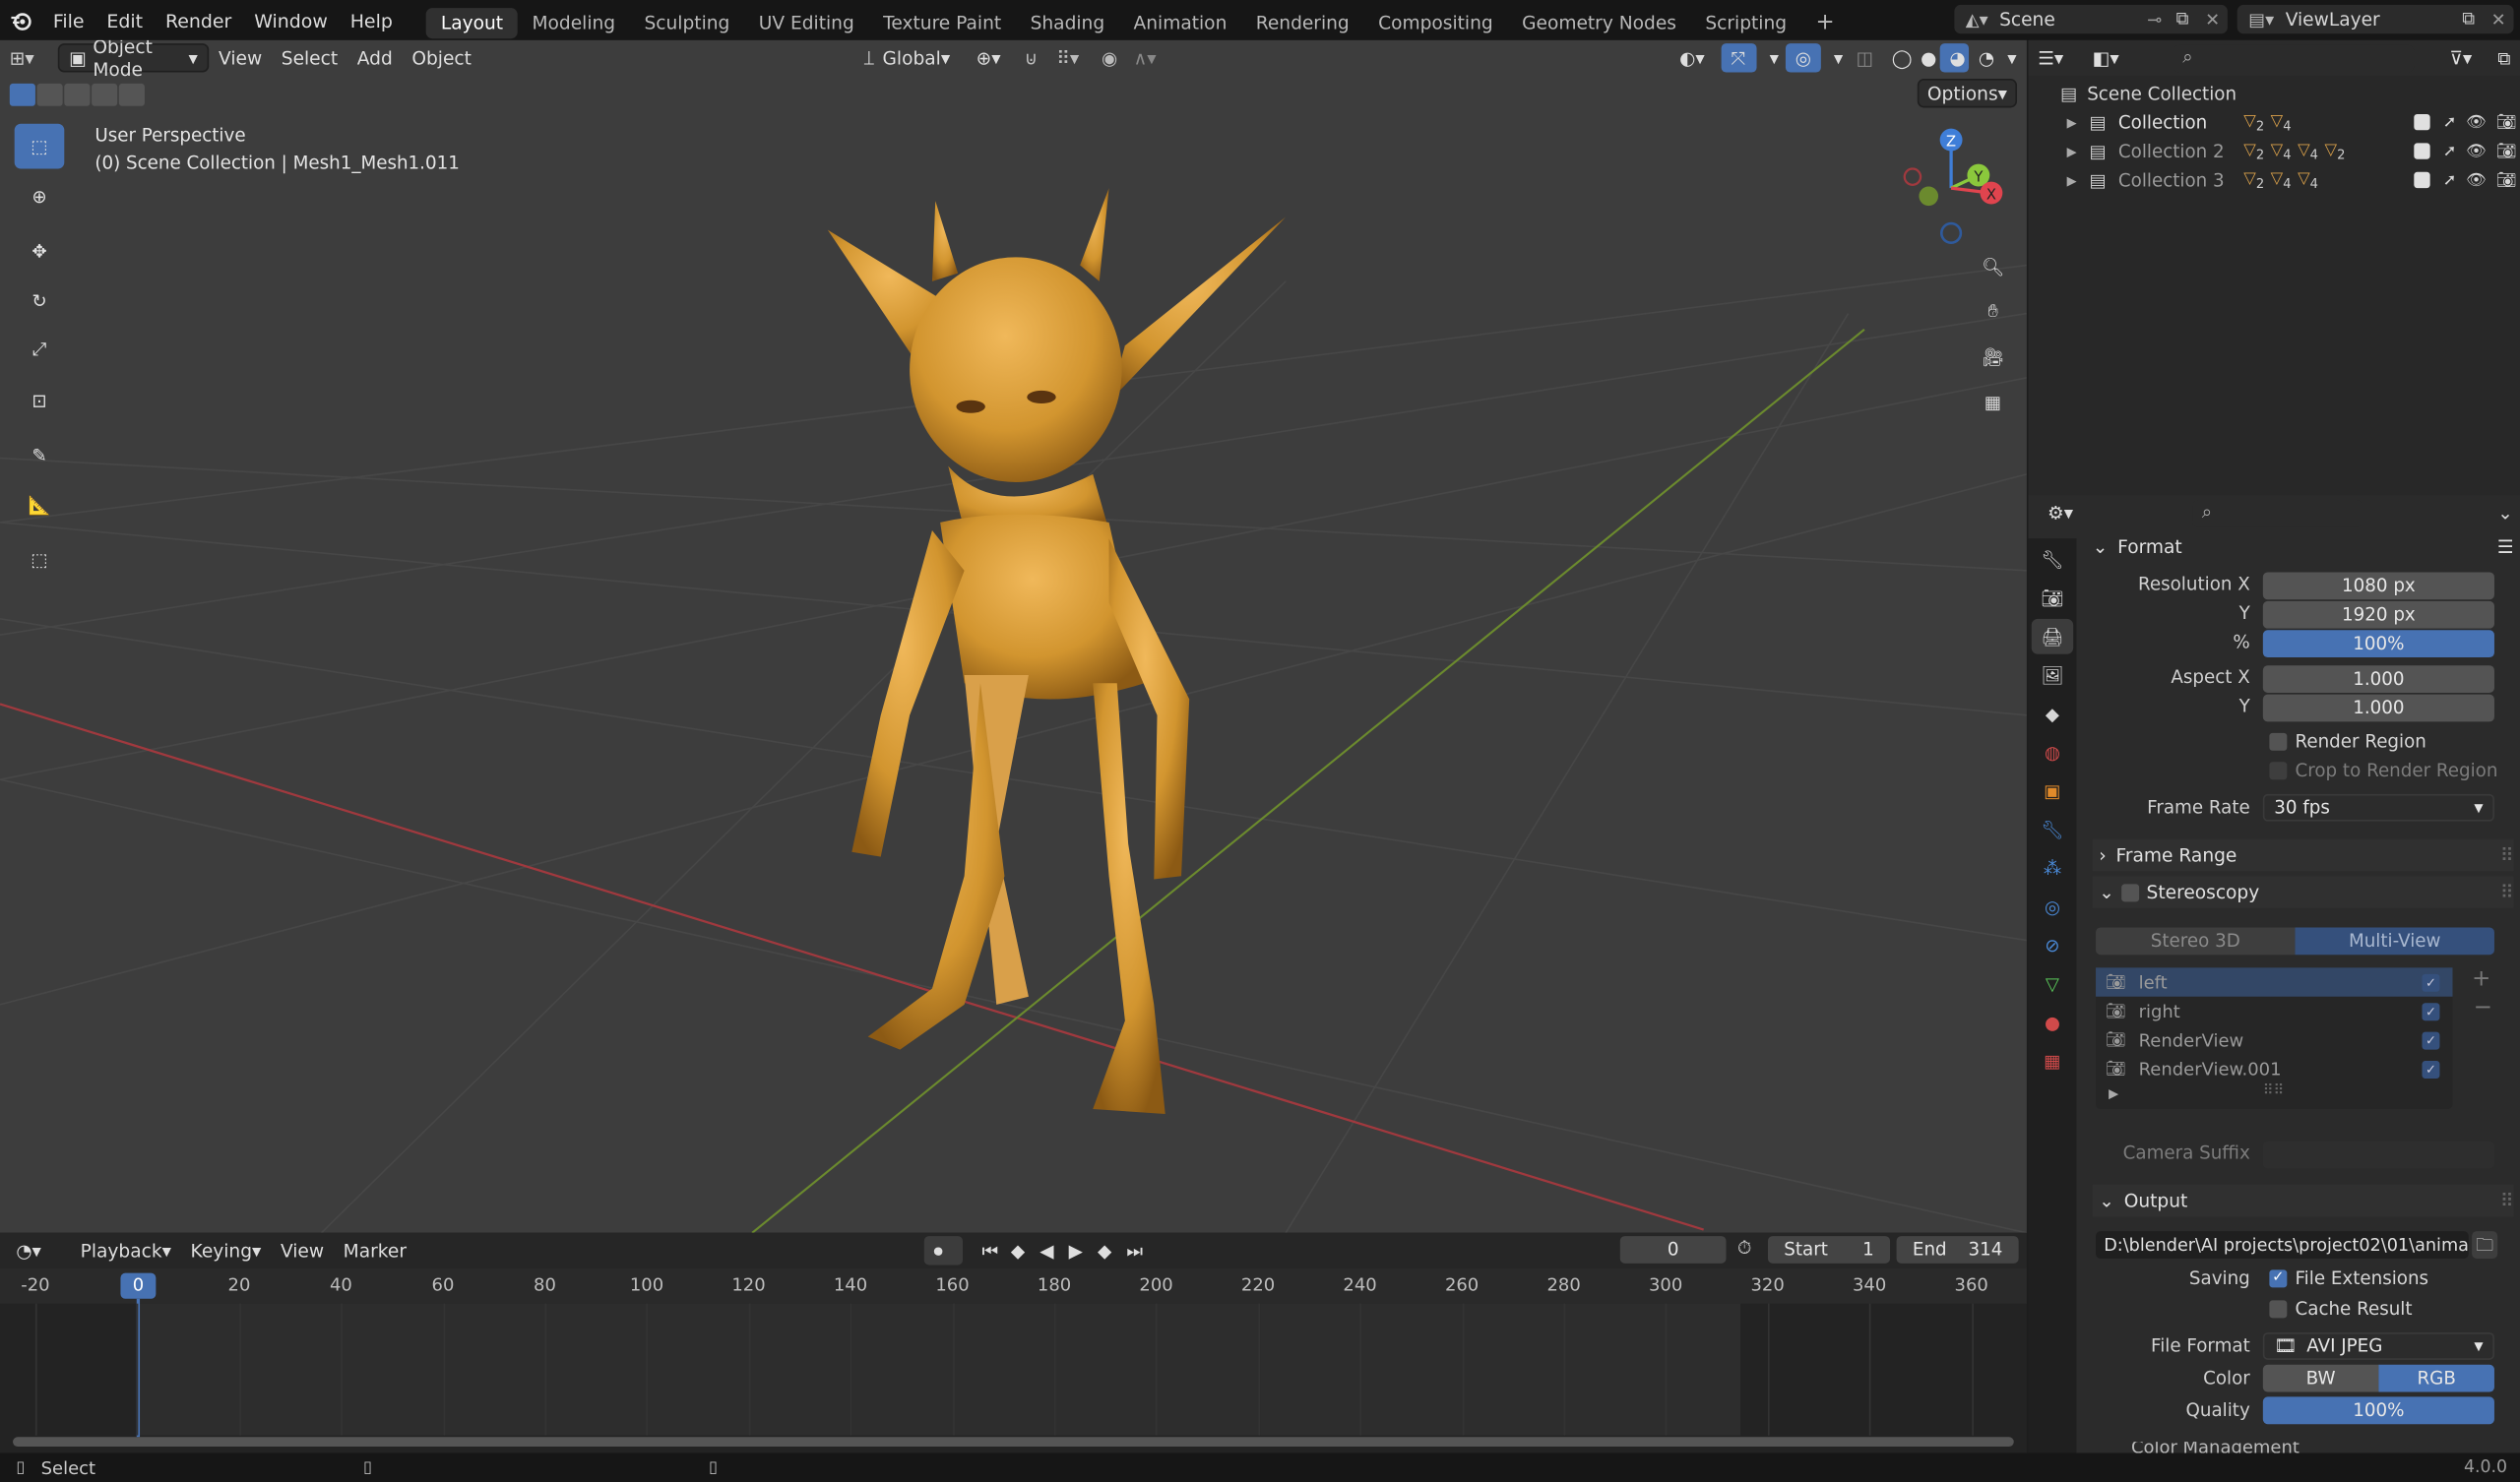  What do you see at coordinates (2347, 741) in the screenshot?
I see `render-region-checkbox: Render Region` at bounding box center [2347, 741].